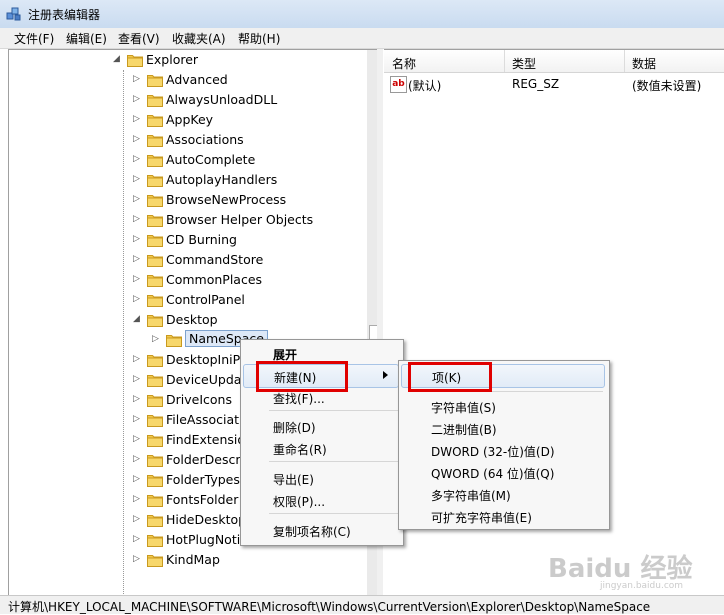 The image size is (724, 615). What do you see at coordinates (205, 299) in the screenshot?
I see `tree-item-label: ControlPanel` at bounding box center [205, 299].